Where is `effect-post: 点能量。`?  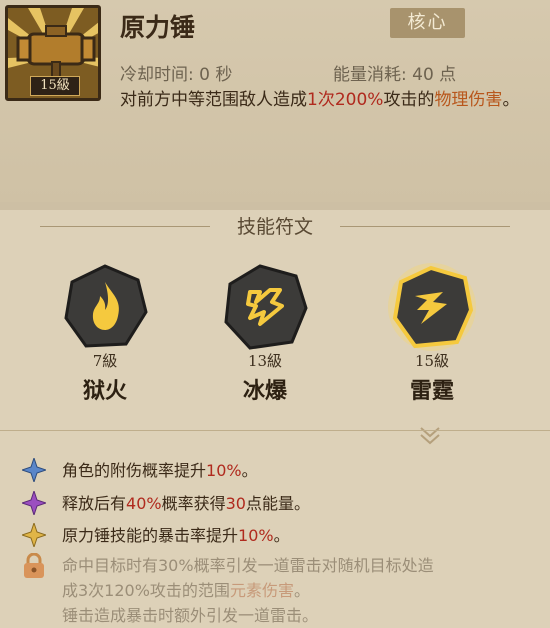 effect-post: 点能量。 is located at coordinates (277, 503).